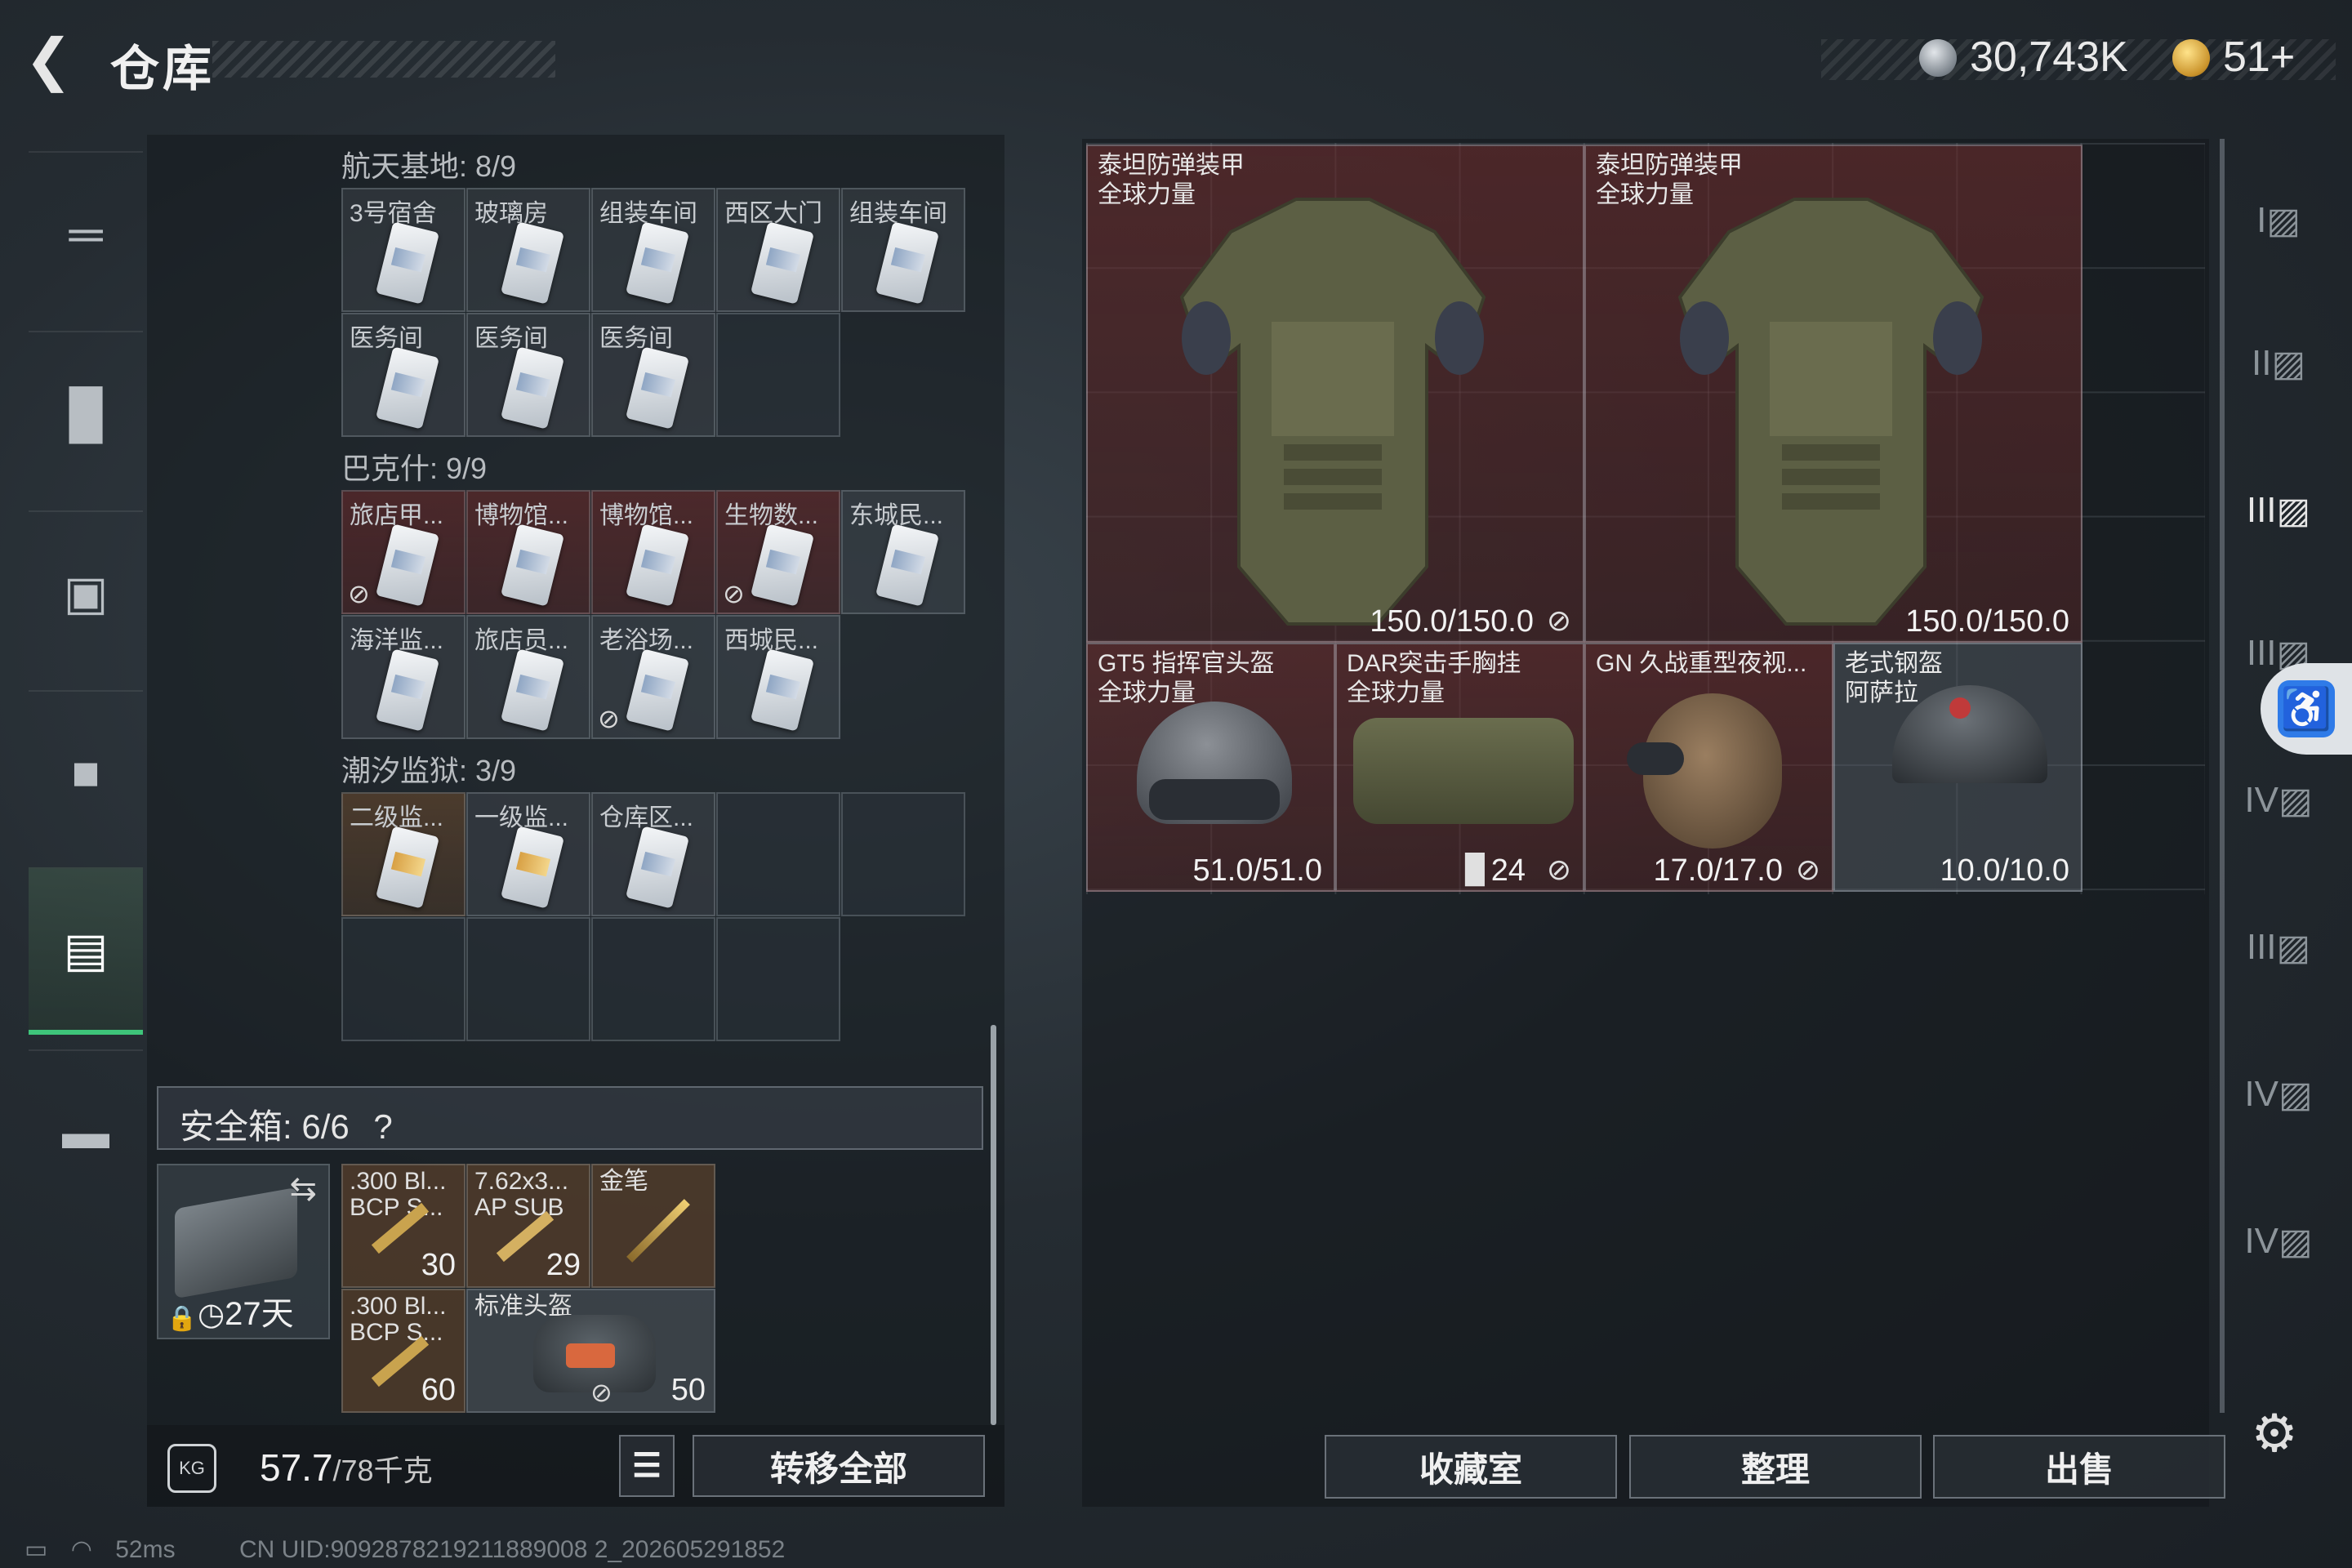  Describe the element at coordinates (303, 1189) in the screenshot. I see `swap-icon: ⇆` at that location.